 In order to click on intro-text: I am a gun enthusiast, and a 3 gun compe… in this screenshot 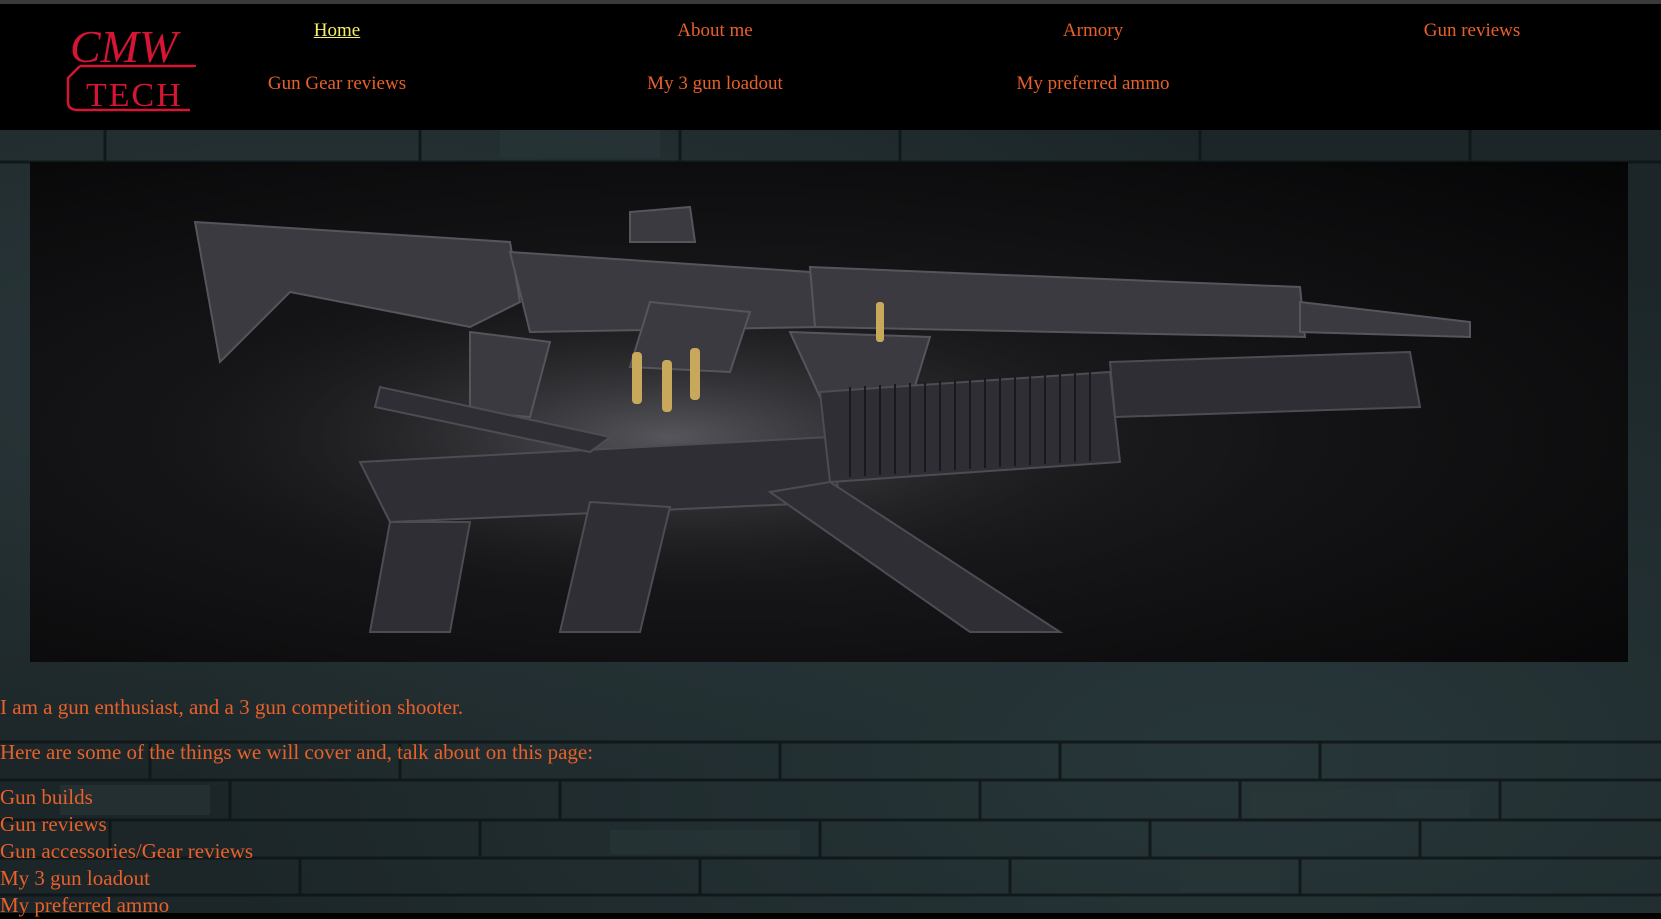, I will do `click(232, 707)`.